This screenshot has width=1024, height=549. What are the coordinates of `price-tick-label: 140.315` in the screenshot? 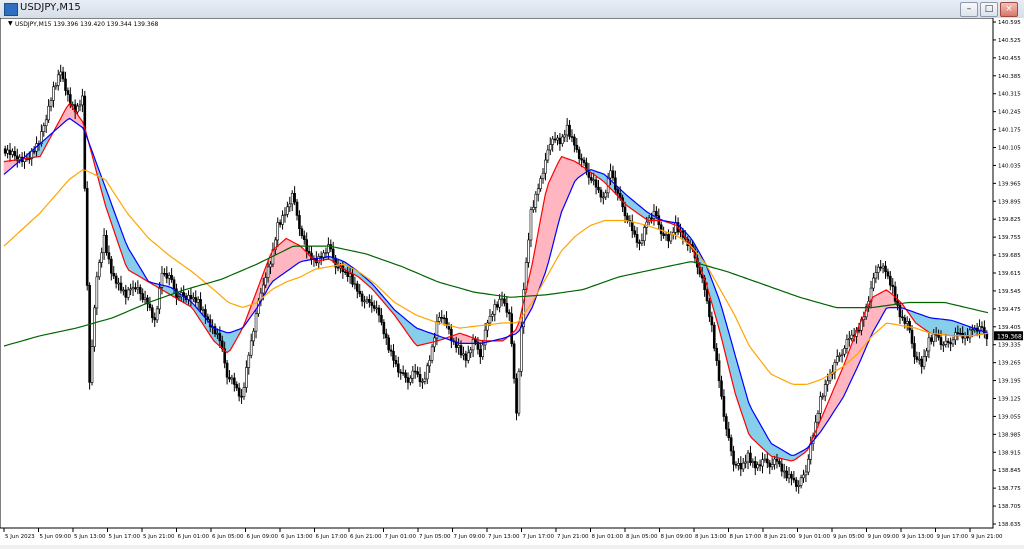 It's located at (1009, 95).